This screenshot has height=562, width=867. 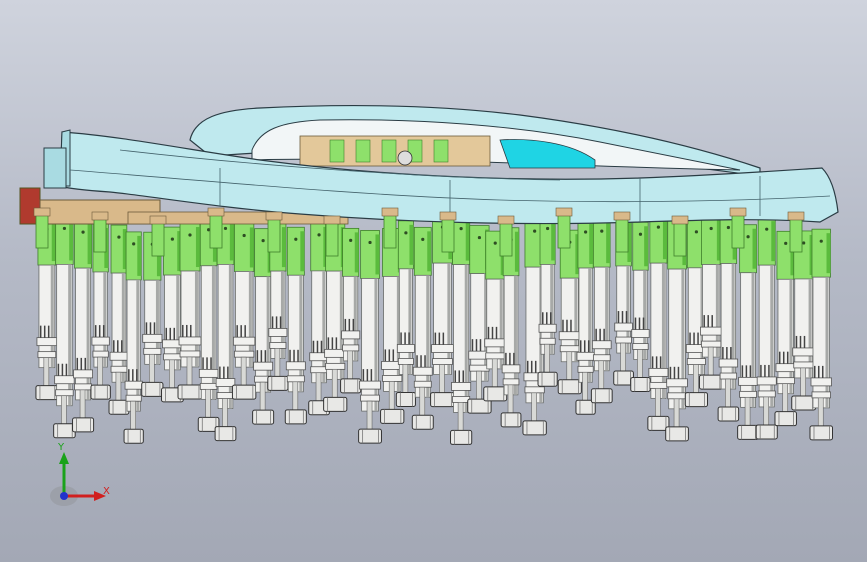 What do you see at coordinates (106, 491) in the screenshot?
I see `x-axis-label: X` at bounding box center [106, 491].